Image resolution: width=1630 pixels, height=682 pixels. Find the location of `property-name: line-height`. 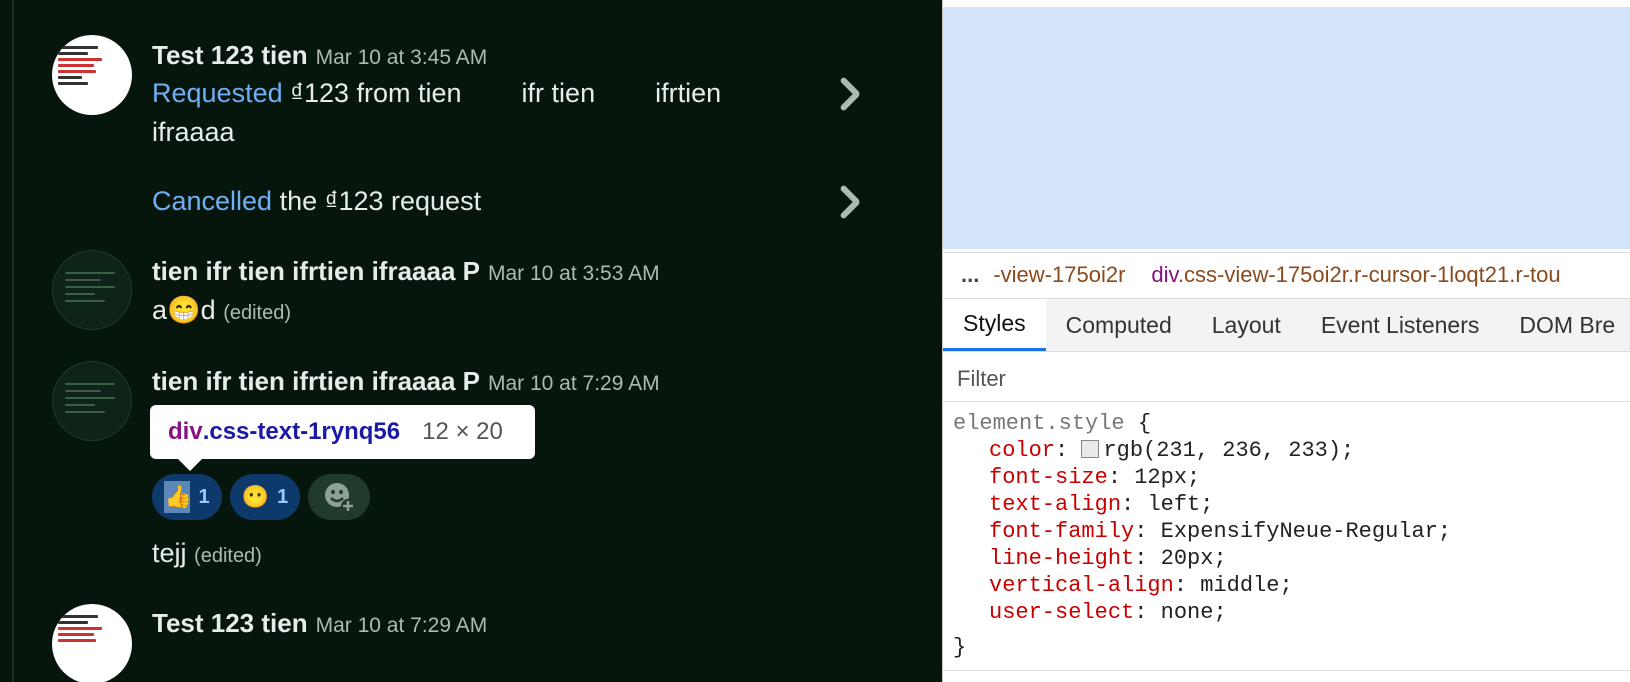

property-name: line-height is located at coordinates (1062, 558).